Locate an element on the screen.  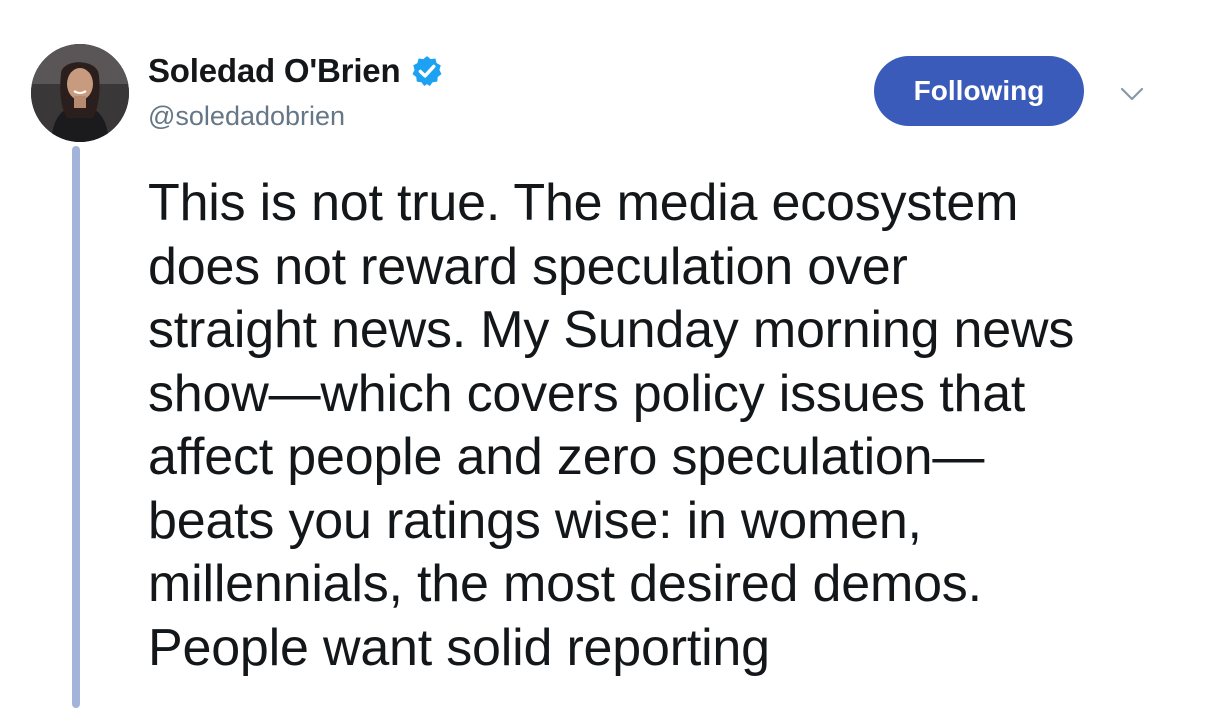
author-name-row: Soledad O'Brien is located at coordinates (296, 71).